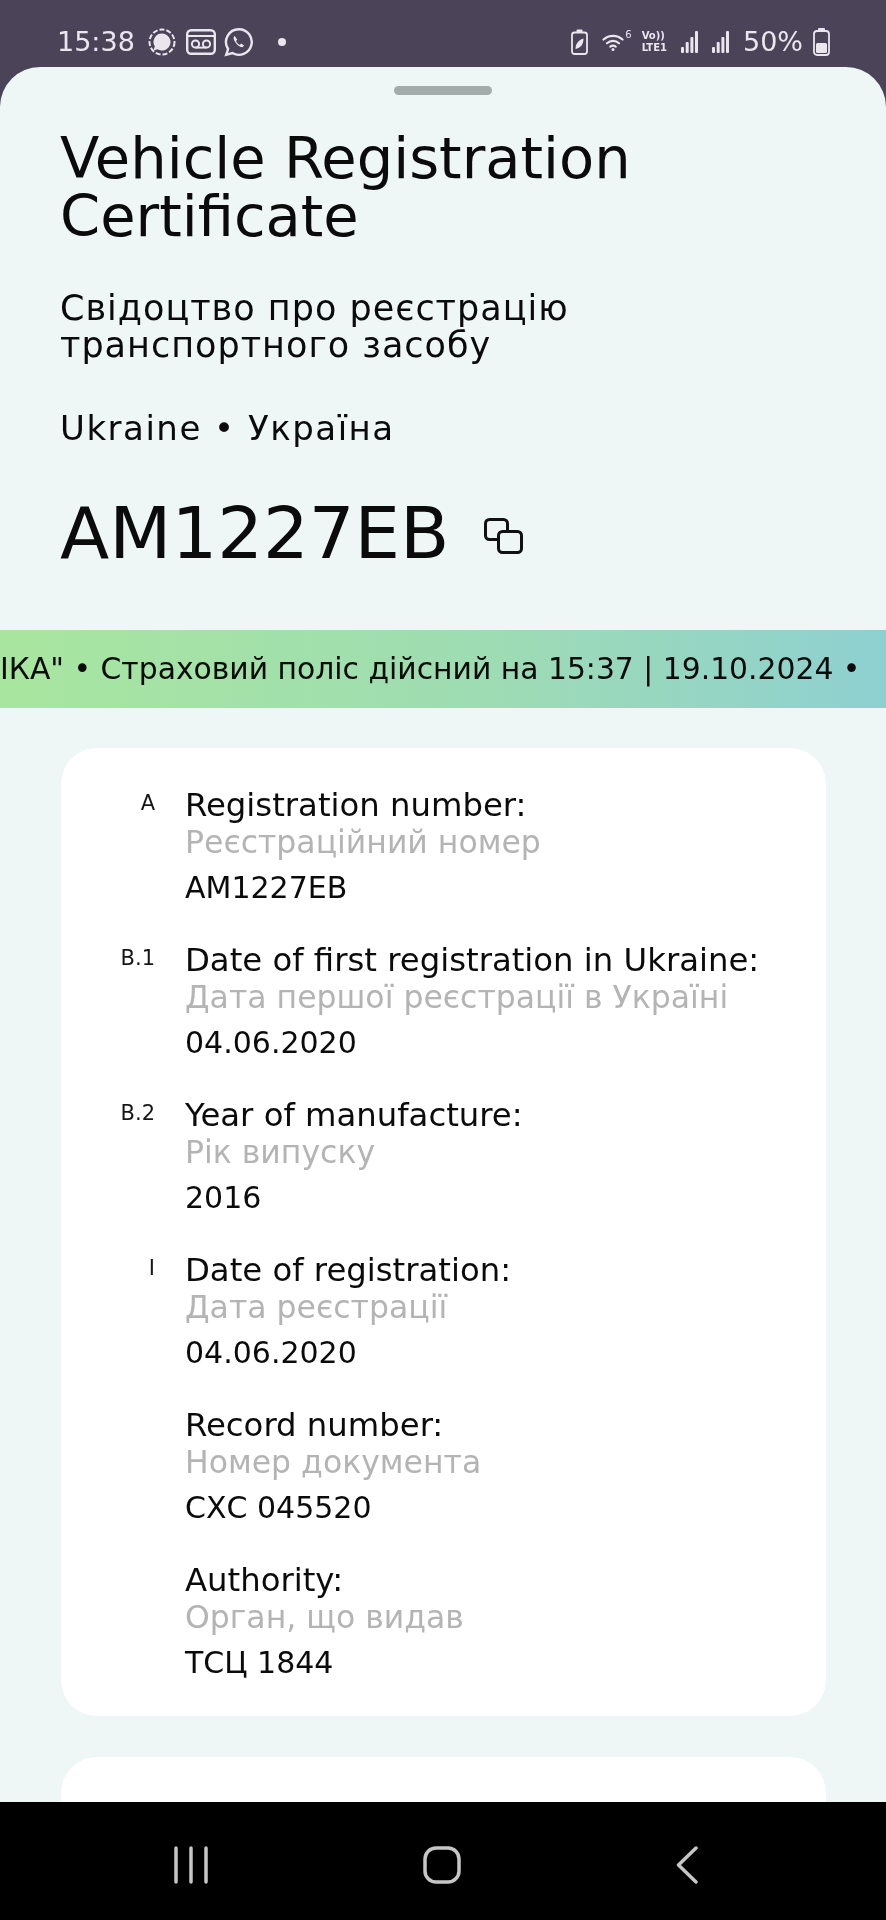 This screenshot has width=886, height=1920. What do you see at coordinates (687, 1865) in the screenshot?
I see `back-icon` at bounding box center [687, 1865].